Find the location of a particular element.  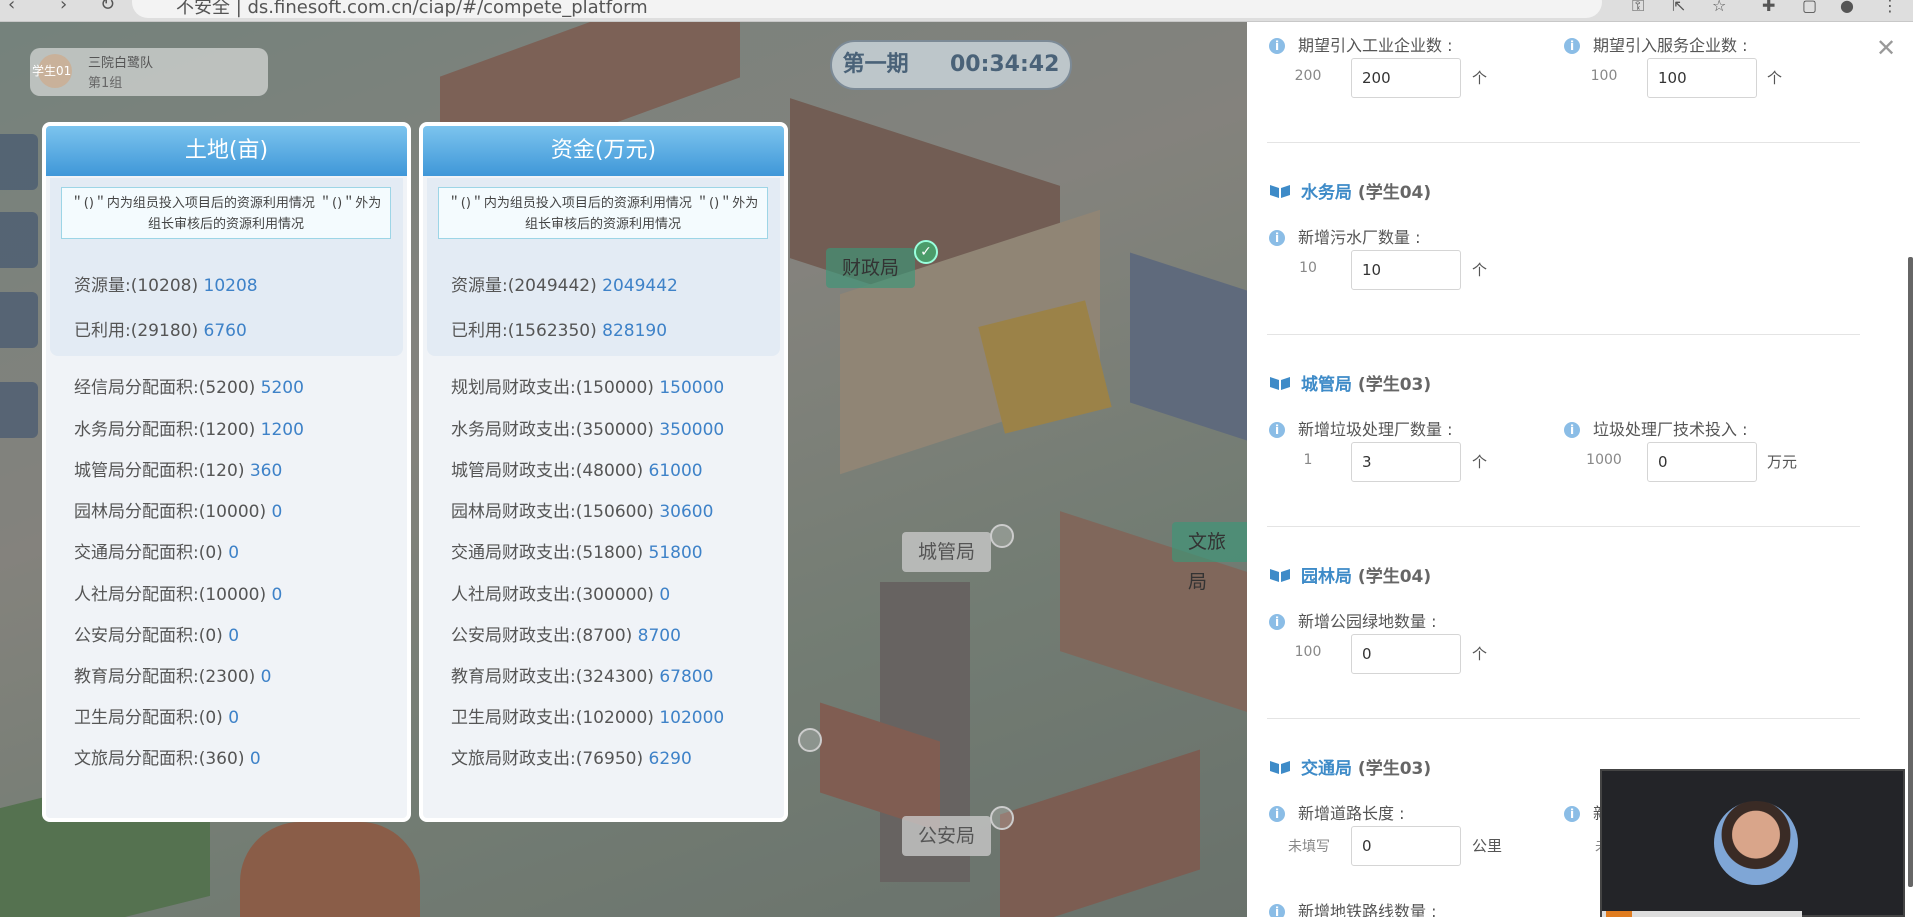

ref-value: 200 is located at coordinates (1308, 76).